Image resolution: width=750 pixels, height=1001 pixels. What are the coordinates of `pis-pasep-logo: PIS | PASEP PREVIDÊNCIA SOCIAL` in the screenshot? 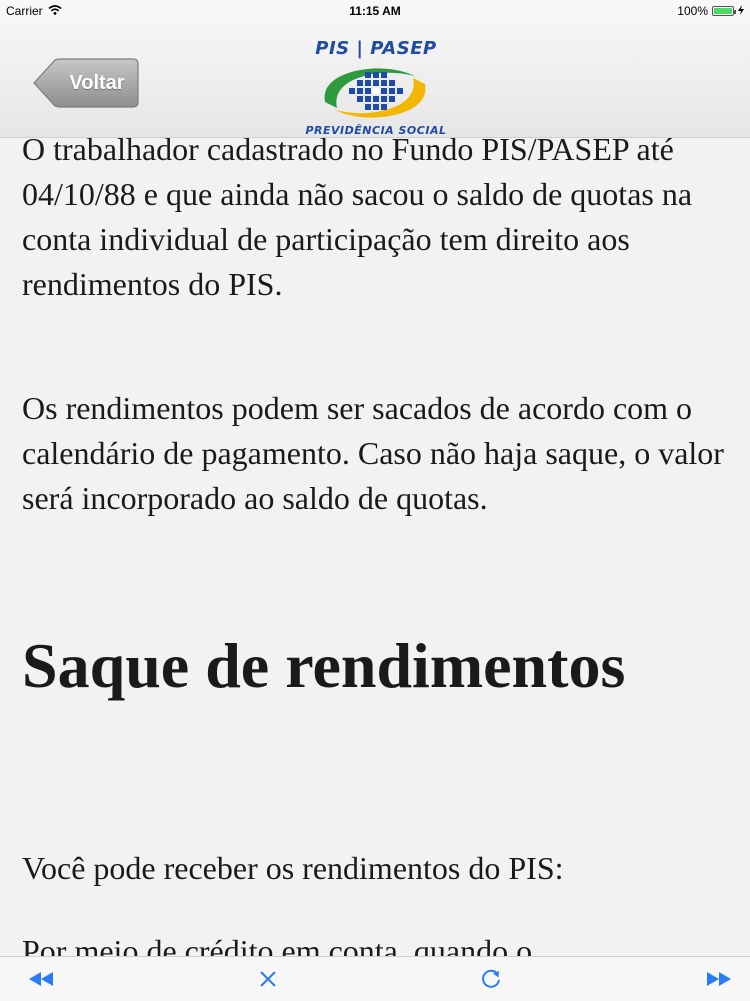 It's located at (376, 88).